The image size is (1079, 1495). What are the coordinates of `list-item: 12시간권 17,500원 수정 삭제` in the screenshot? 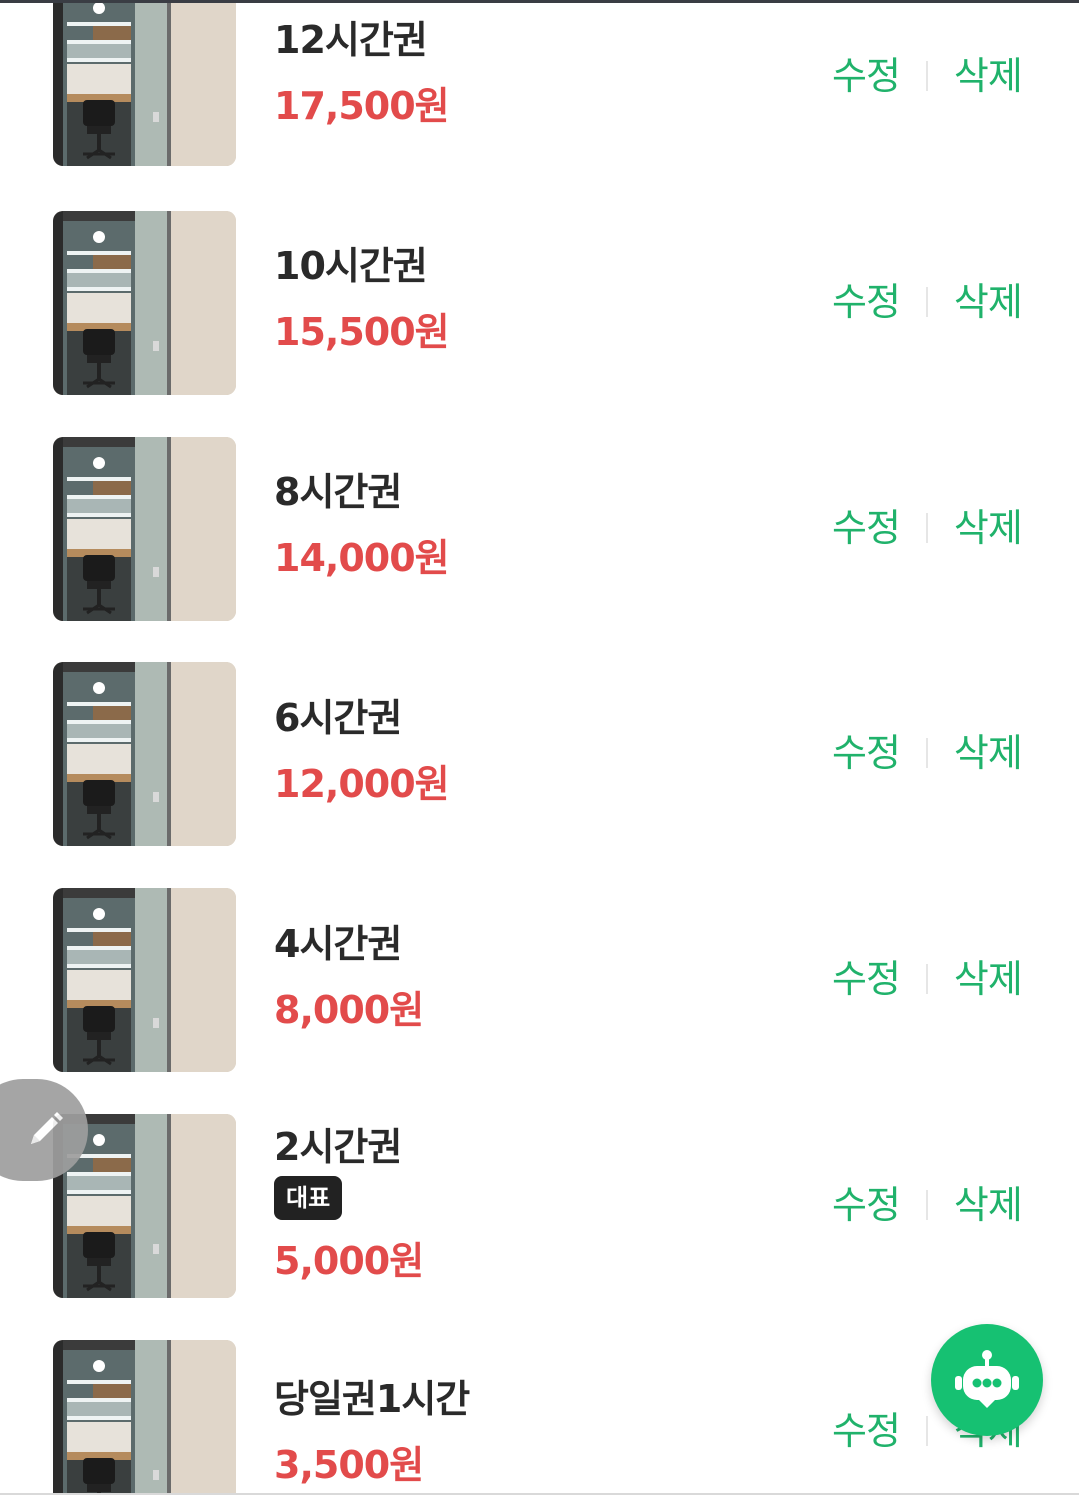 It's located at (539, 85).